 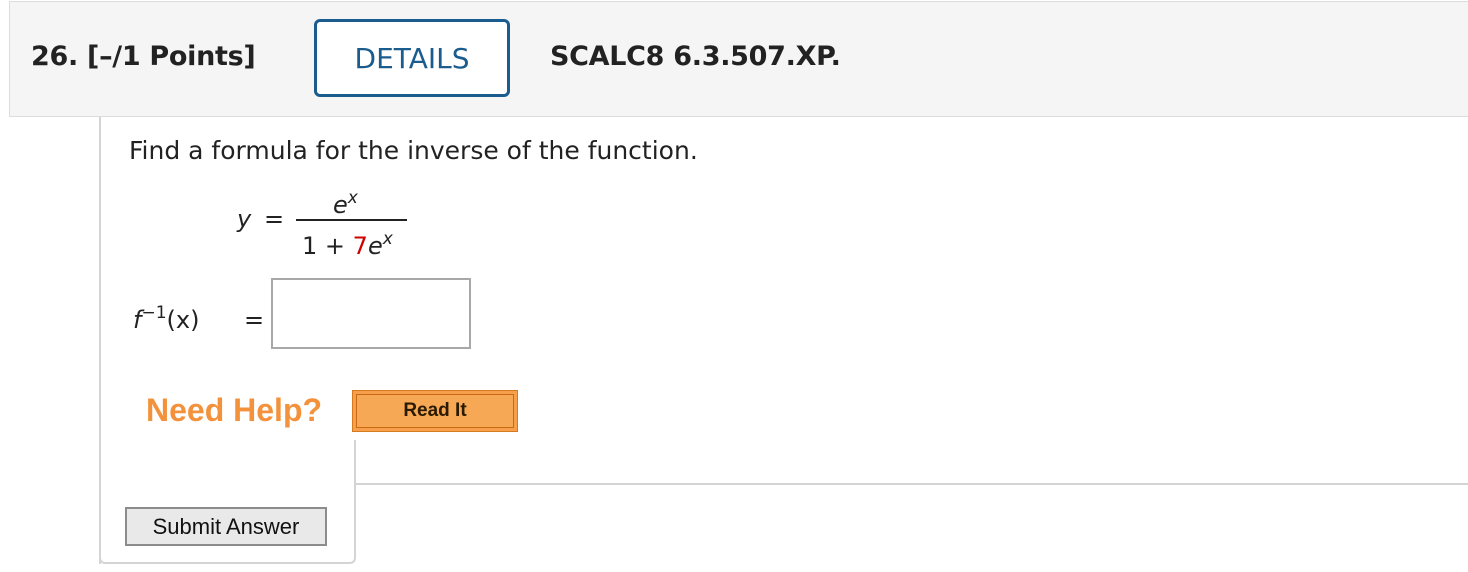 I want to click on equation-equals: =, so click(x=274, y=219).